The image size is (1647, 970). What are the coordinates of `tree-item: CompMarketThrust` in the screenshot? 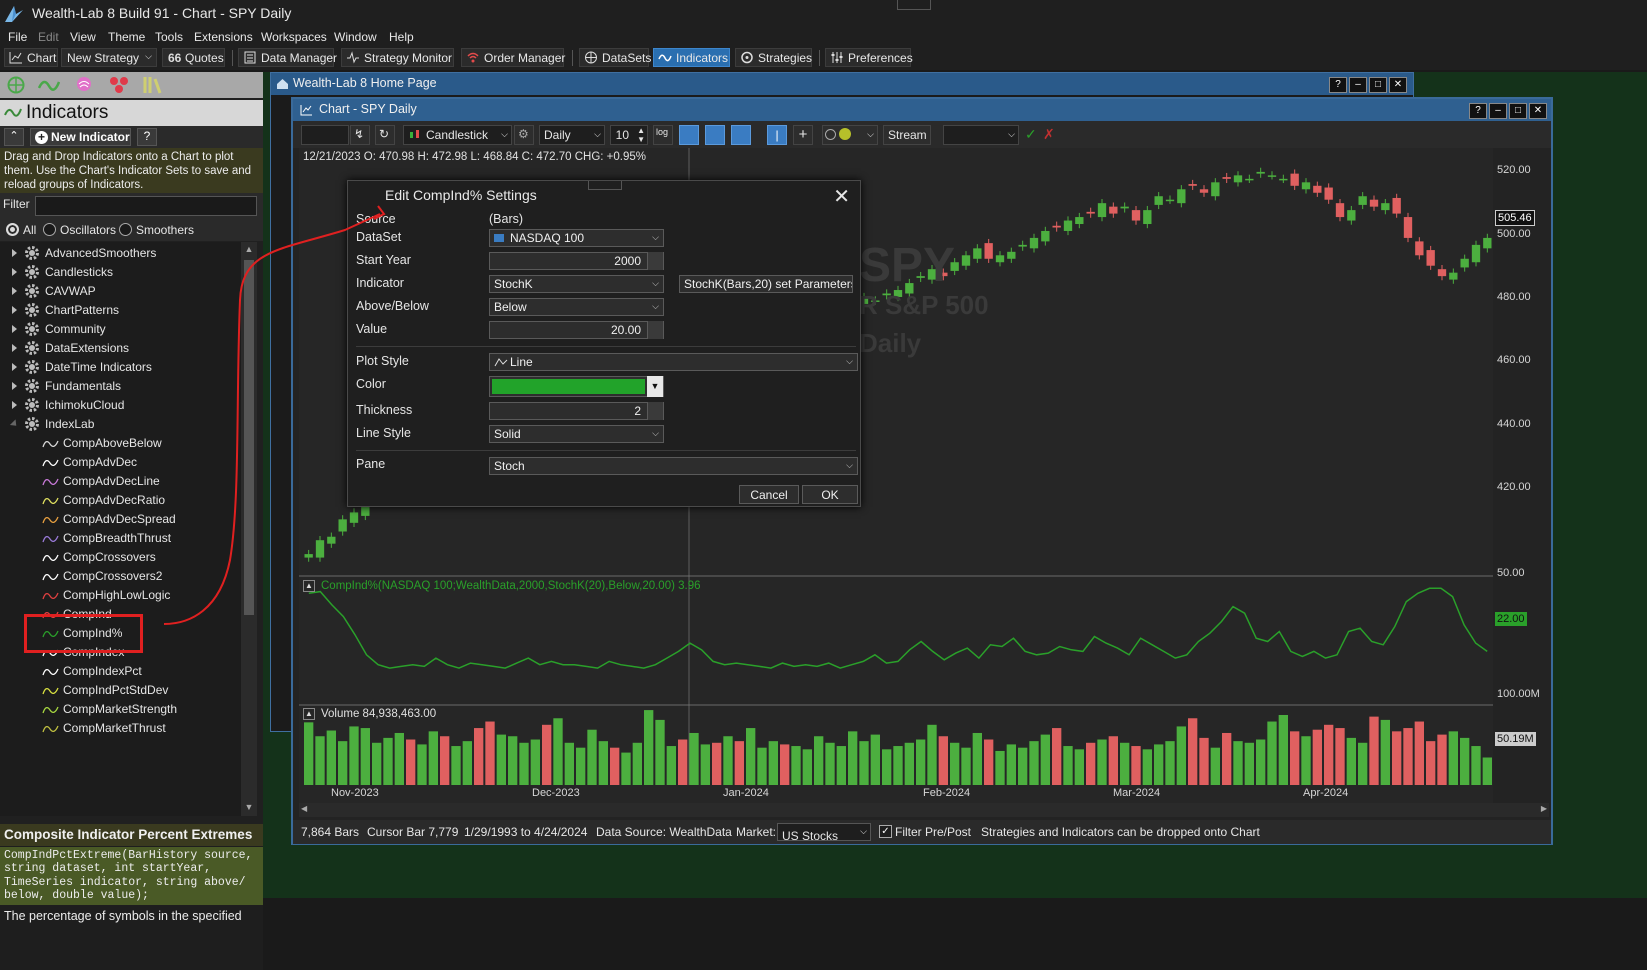 It's located at (120, 728).